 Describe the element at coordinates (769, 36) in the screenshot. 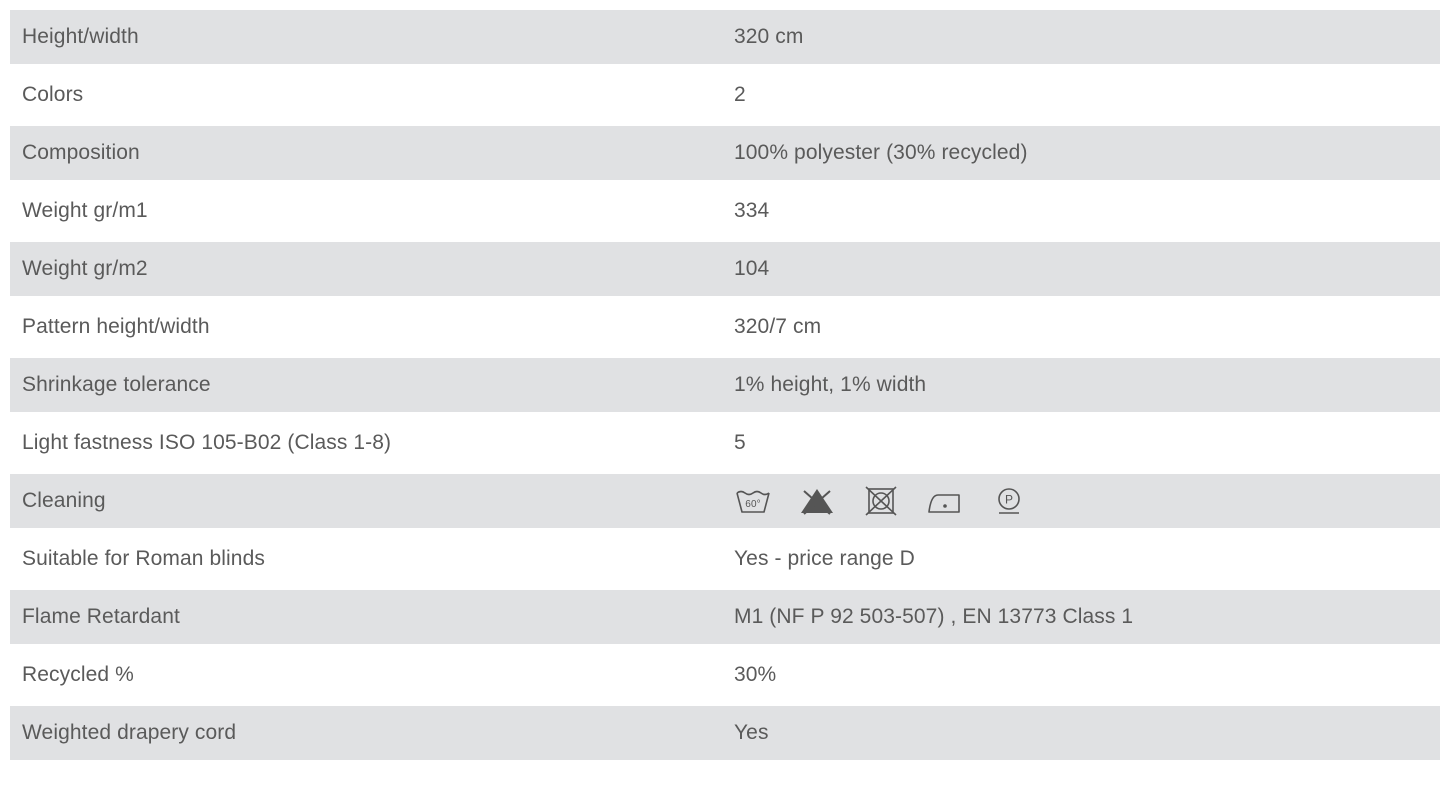

I see `spec-value: 320 cm` at that location.